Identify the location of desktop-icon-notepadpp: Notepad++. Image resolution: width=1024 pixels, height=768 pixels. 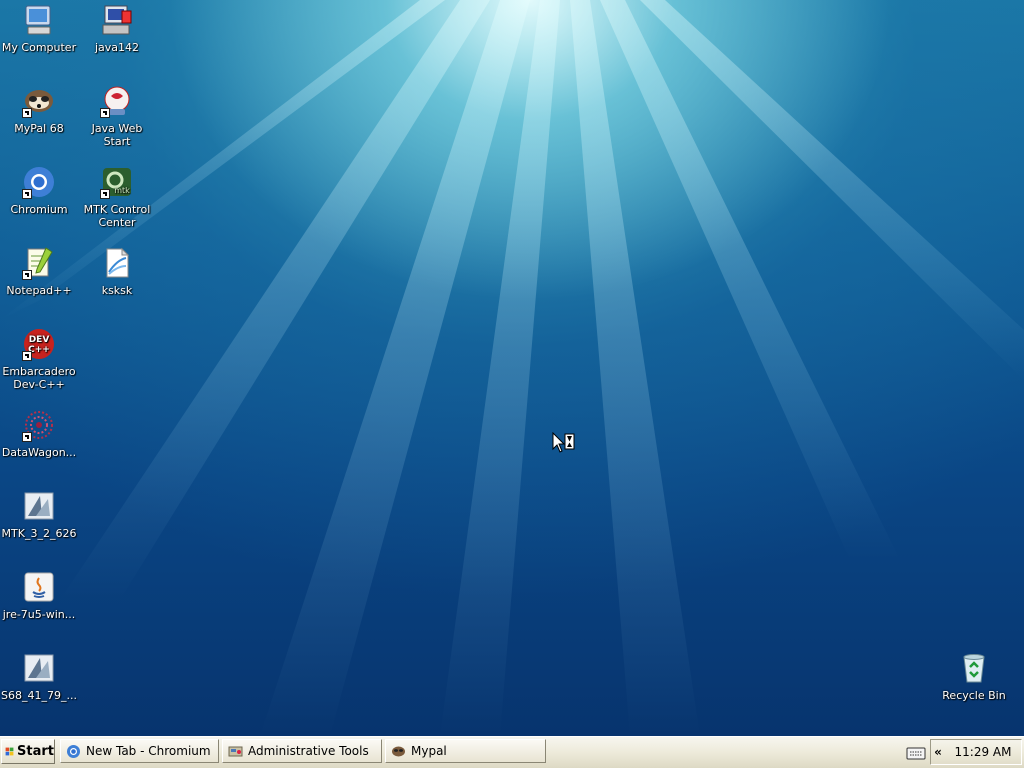
(39, 271).